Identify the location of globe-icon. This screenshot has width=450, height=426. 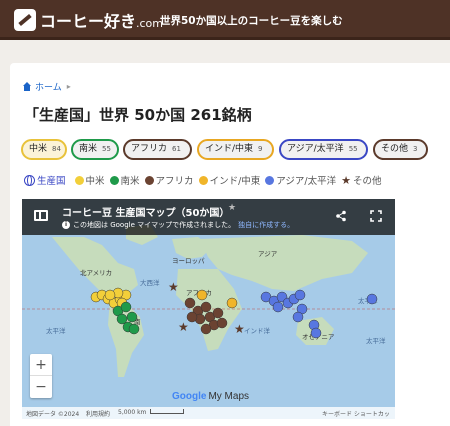
(29, 180).